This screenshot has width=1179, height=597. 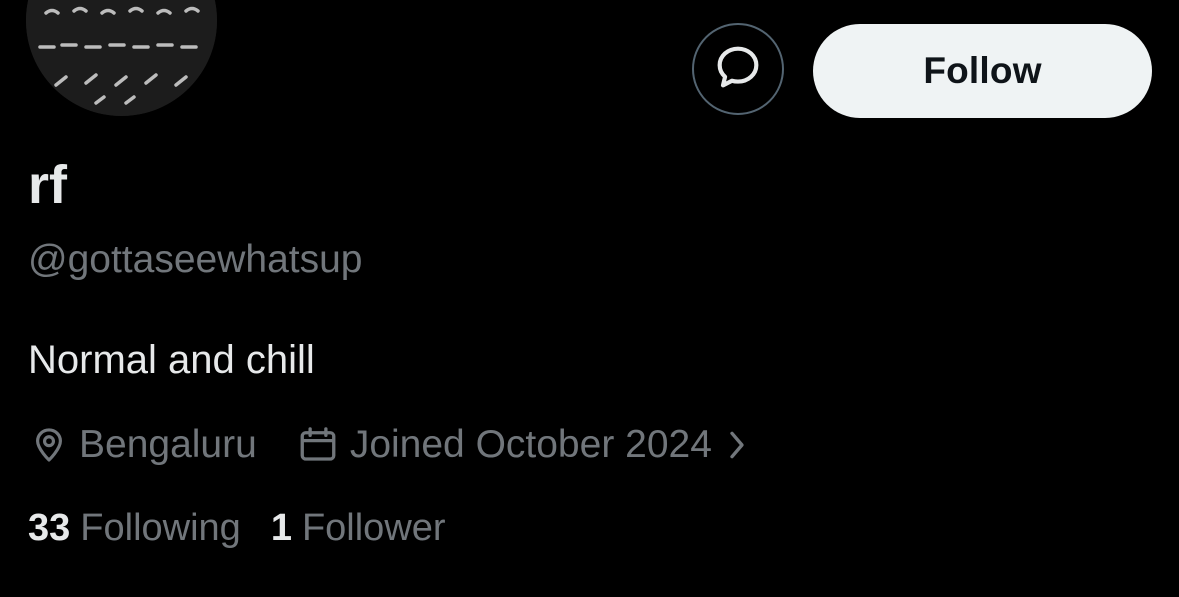 What do you see at coordinates (195, 259) in the screenshot?
I see `username-handle: @gottaseewhatsup` at bounding box center [195, 259].